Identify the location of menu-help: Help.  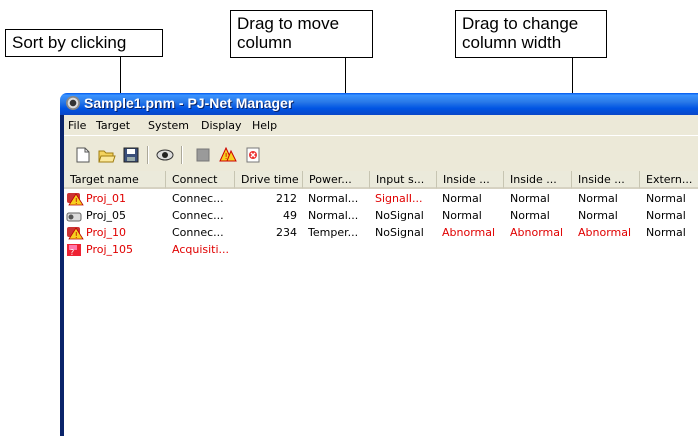
(264, 125).